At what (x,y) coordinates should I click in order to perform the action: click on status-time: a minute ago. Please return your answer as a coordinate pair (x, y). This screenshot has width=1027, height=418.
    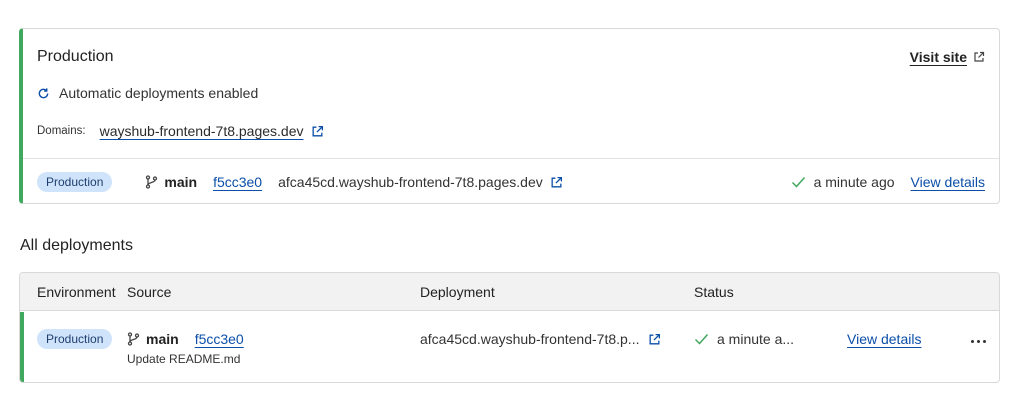
    Looking at the image, I should click on (854, 182).